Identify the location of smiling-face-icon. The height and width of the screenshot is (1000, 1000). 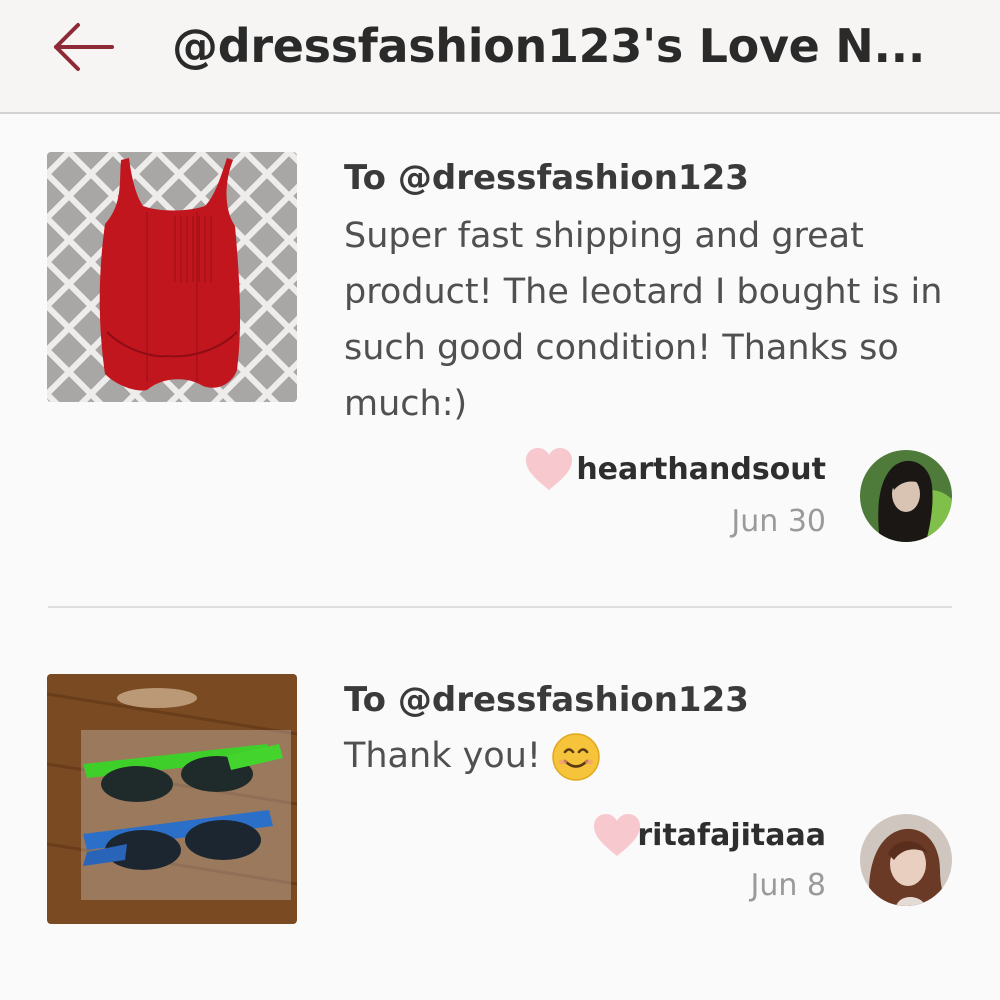
(576, 757).